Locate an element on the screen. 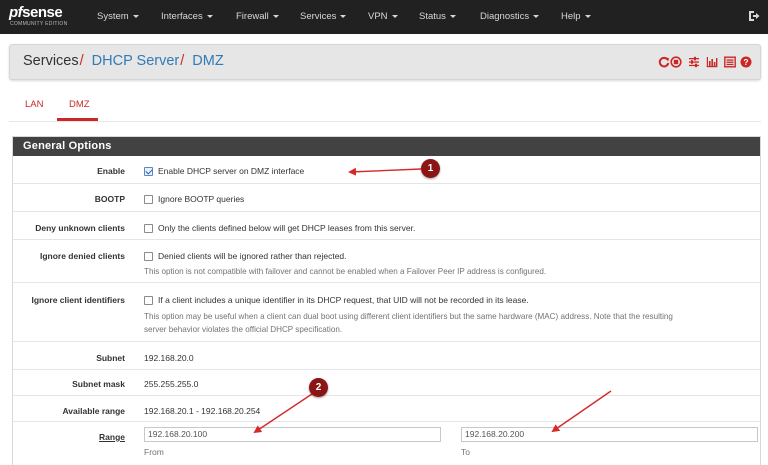  nav-firewall: Firewall is located at coordinates (257, 17).